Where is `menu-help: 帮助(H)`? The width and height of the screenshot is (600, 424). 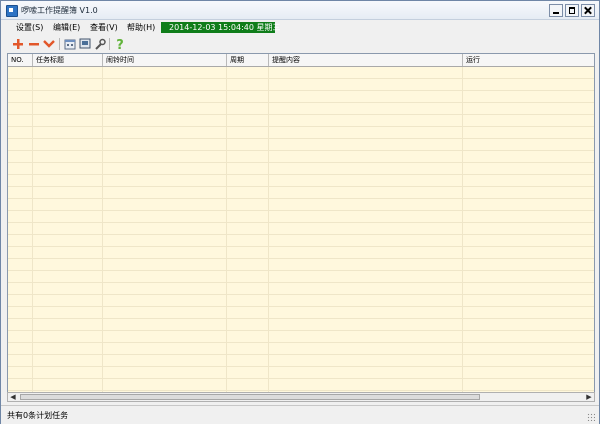 menu-help: 帮助(H) is located at coordinates (141, 27).